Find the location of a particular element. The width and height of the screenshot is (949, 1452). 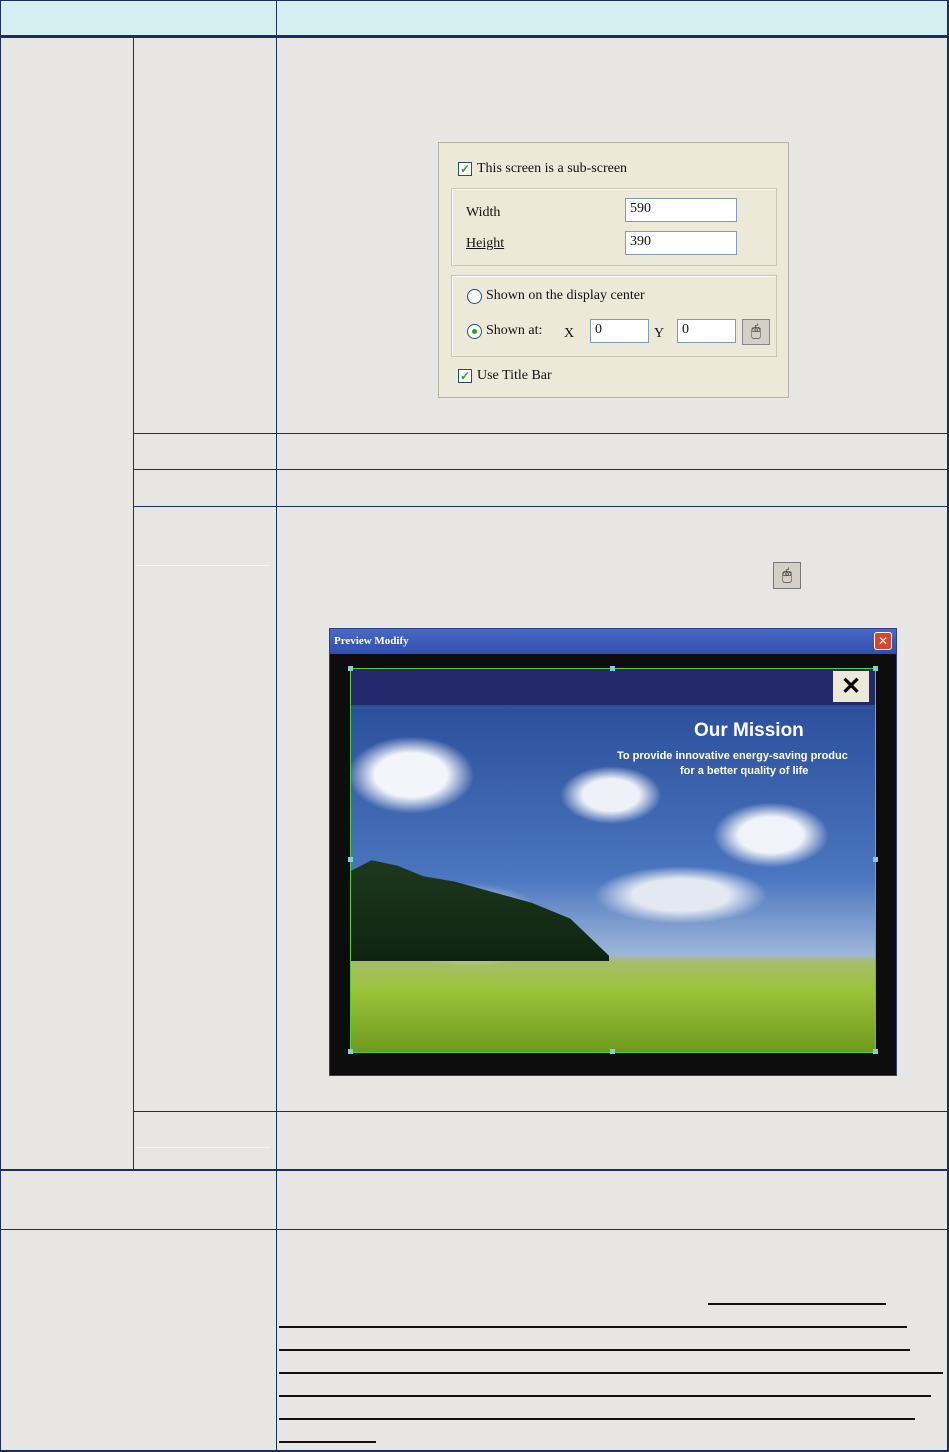

shown-at-label: Shown at: is located at coordinates (514, 330).